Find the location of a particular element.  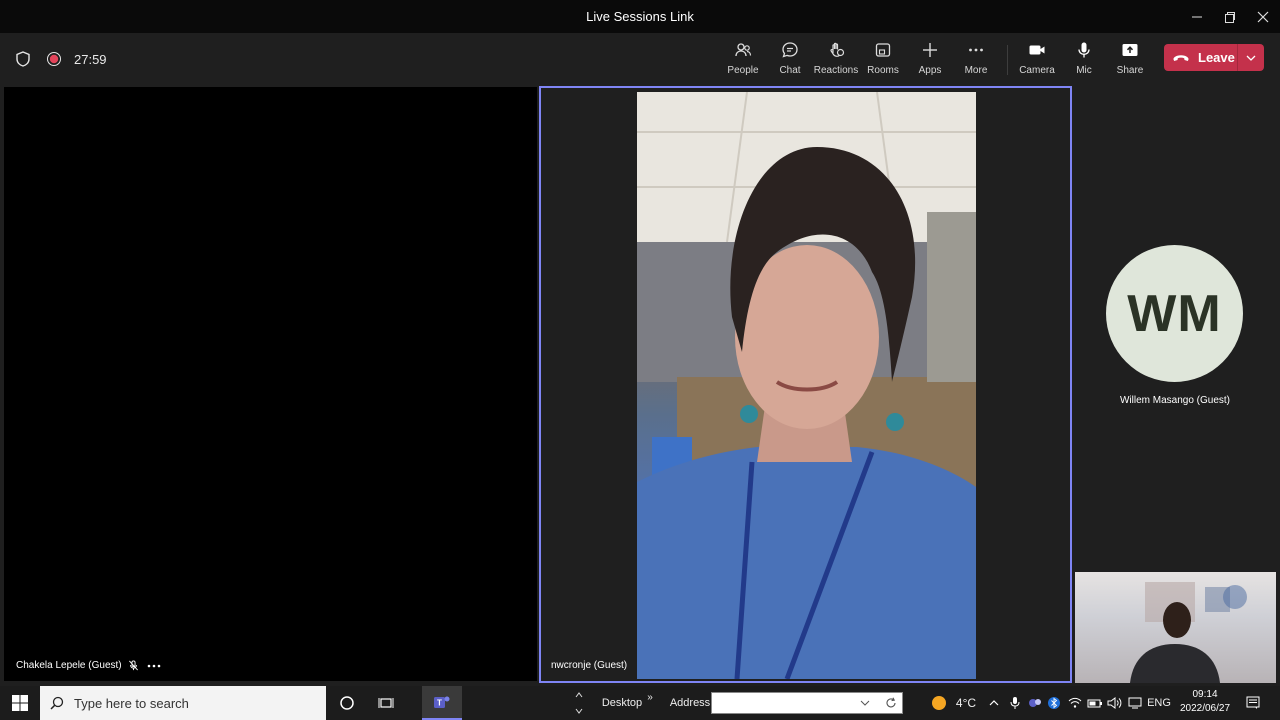

window-title: Live Sessions Link is located at coordinates (640, 16).